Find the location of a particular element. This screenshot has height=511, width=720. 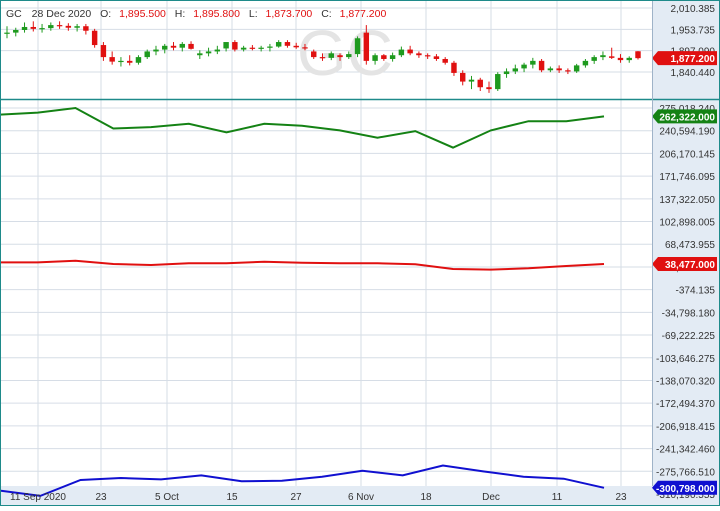

y-tick-label-indicator: 171,746.095 is located at coordinates (687, 177).